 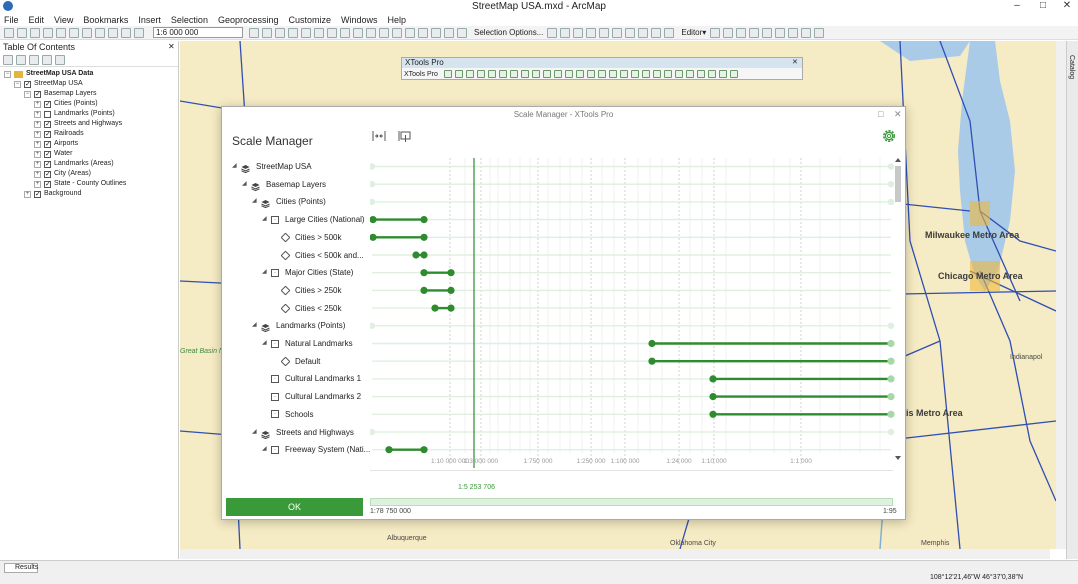 I want to click on layer-tree-row: Cities > 250k, so click(x=306, y=290).